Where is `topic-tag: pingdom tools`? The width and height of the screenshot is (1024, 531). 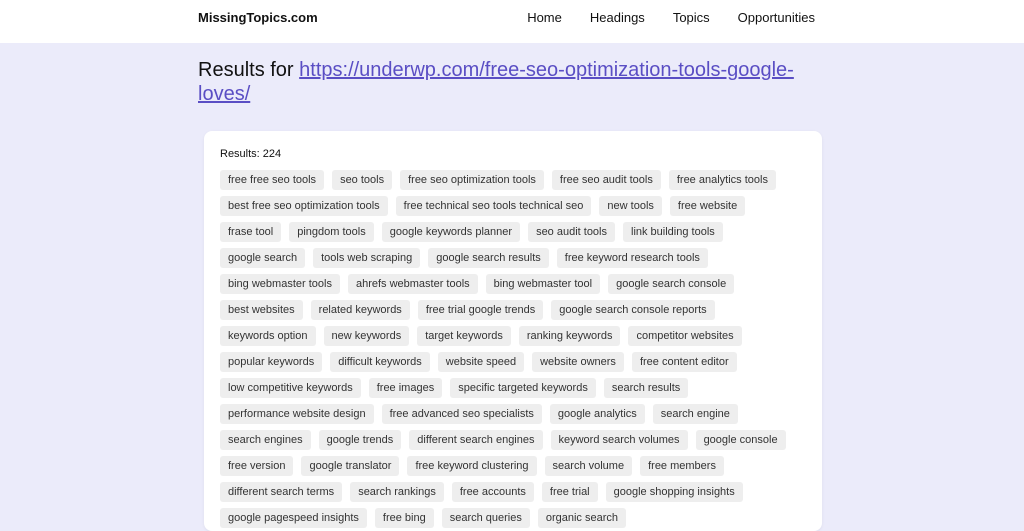 topic-tag: pingdom tools is located at coordinates (331, 232).